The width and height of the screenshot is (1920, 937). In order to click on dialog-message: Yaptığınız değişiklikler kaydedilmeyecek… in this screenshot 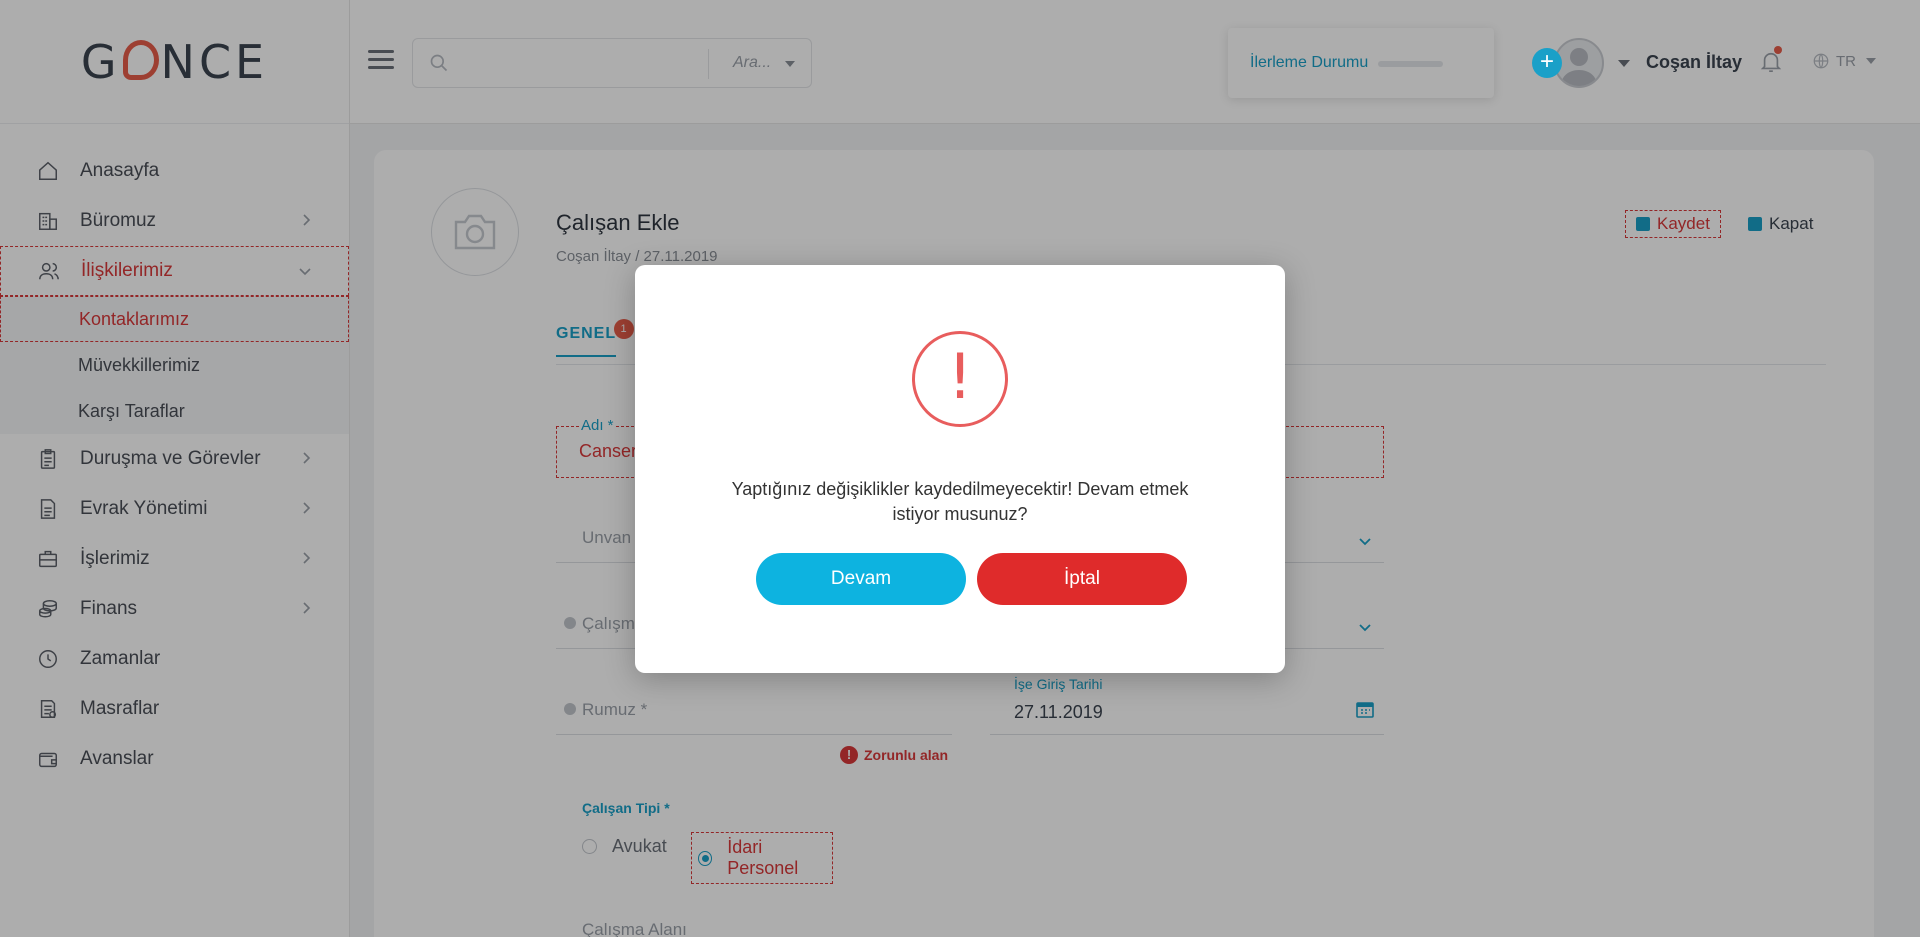, I will do `click(960, 501)`.